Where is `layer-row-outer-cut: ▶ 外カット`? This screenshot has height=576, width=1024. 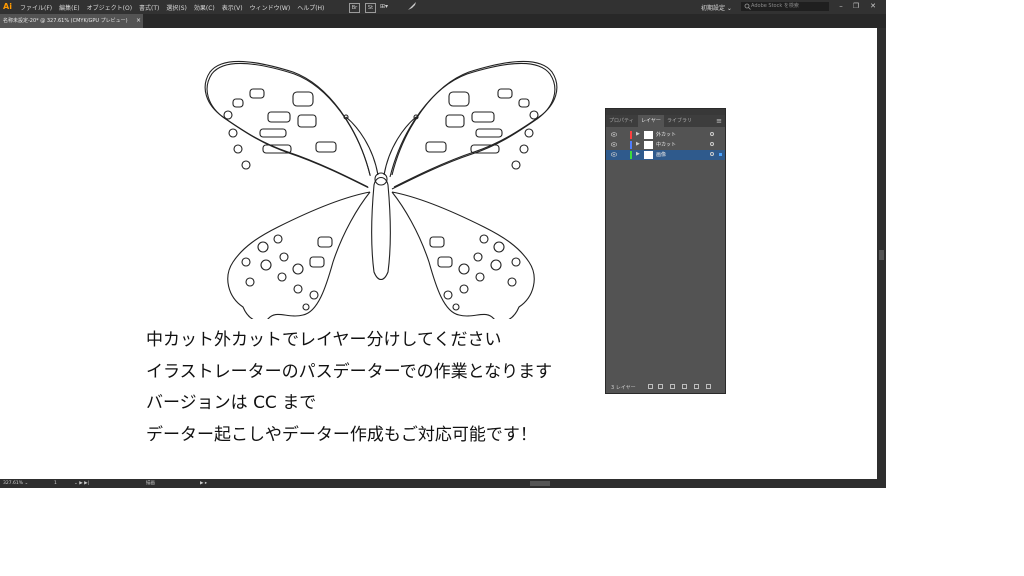
layer-row-outer-cut: ▶ 外カット is located at coordinates (665, 135).